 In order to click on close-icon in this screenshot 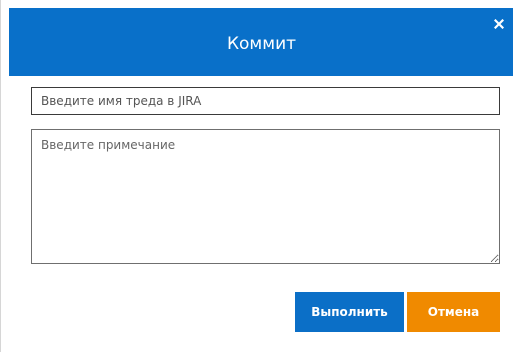, I will do `click(499, 24)`.